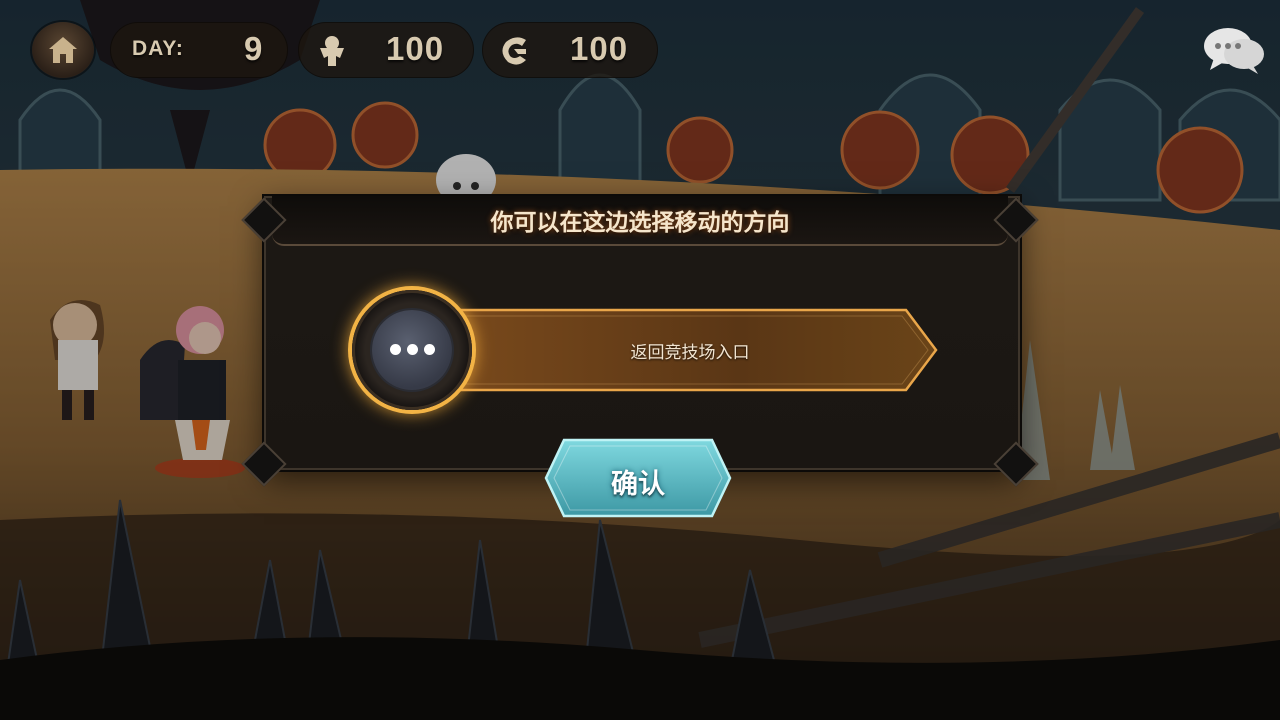  I want to click on home-icon, so click(63, 50).